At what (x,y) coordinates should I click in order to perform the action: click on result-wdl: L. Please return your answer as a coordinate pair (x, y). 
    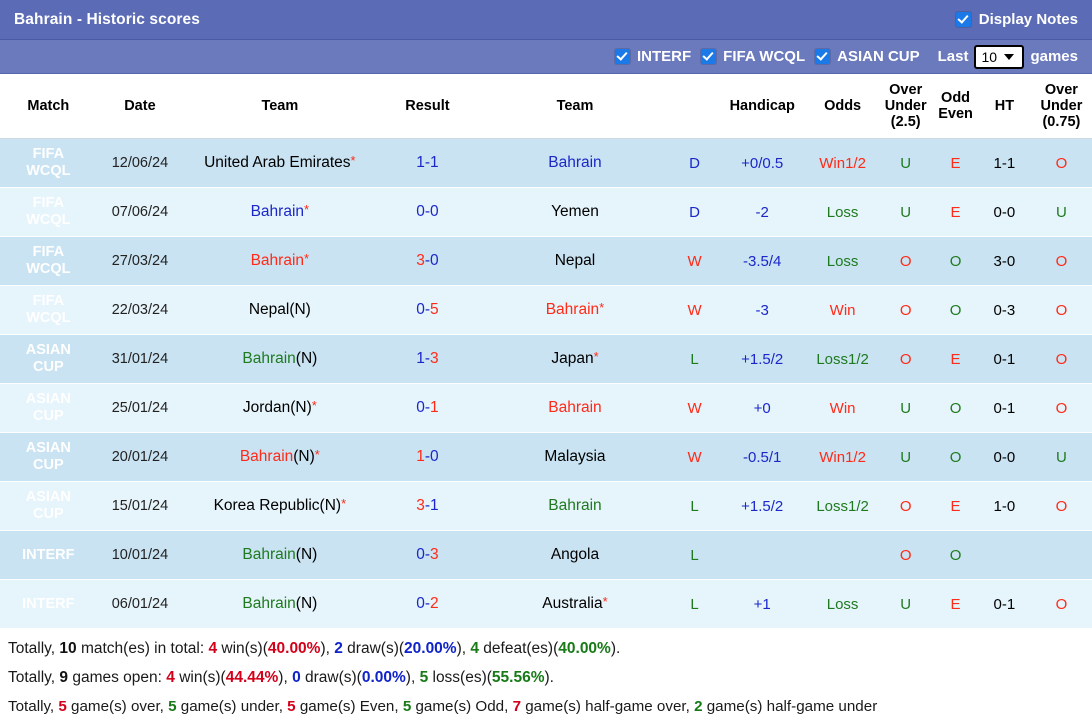
    Looking at the image, I should click on (694, 604).